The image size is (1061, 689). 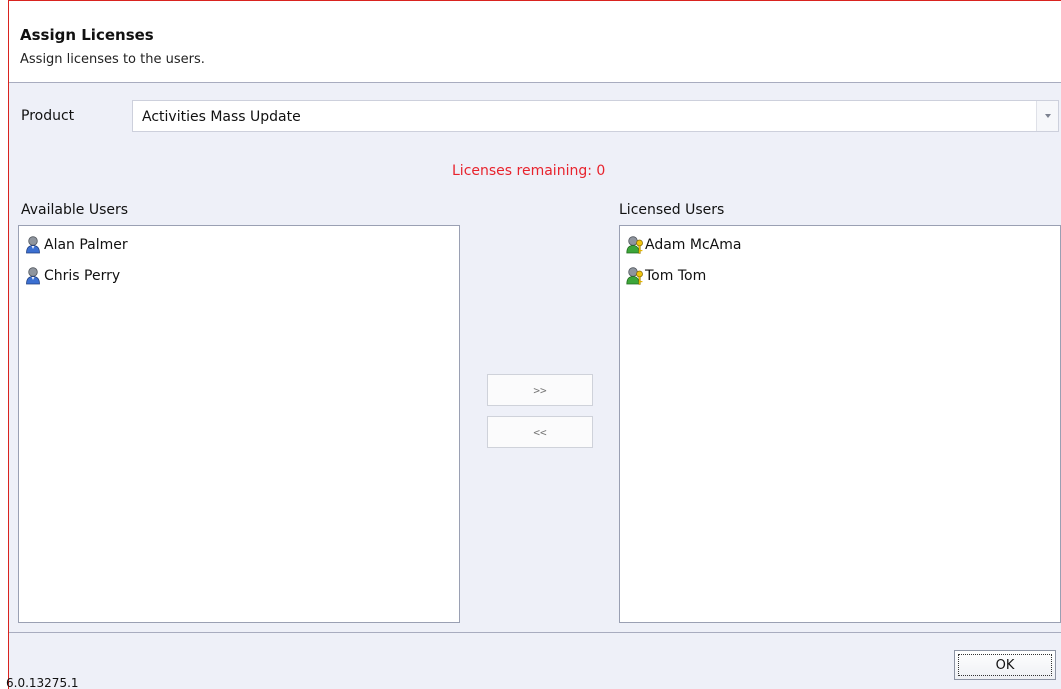 What do you see at coordinates (840, 275) in the screenshot?
I see `list-item-tom-tom: Tom Tom` at bounding box center [840, 275].